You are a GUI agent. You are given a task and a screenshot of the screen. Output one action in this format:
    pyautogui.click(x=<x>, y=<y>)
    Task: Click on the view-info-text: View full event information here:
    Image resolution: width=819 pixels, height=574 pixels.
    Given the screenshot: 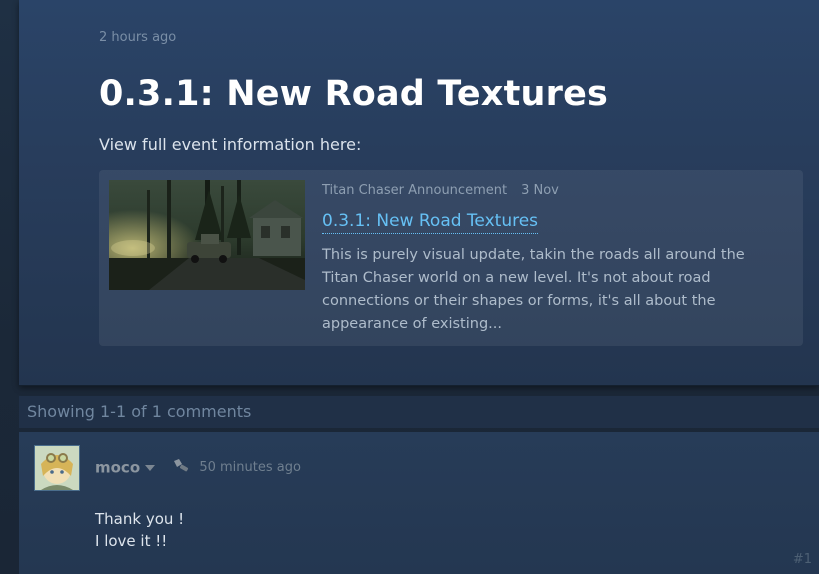 What is the action you would take?
    pyautogui.click(x=230, y=144)
    